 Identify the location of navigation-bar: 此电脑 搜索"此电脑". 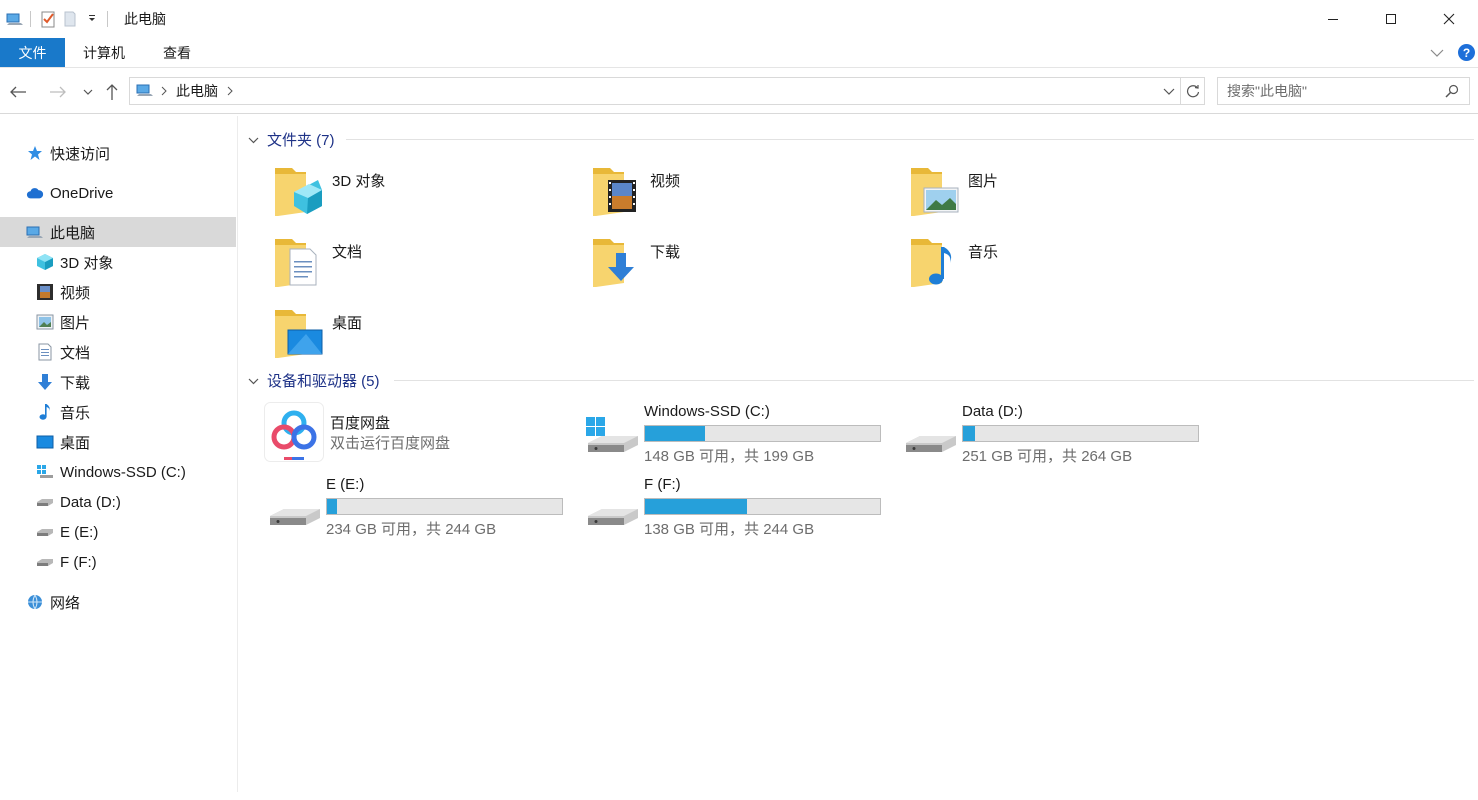
(739, 92).